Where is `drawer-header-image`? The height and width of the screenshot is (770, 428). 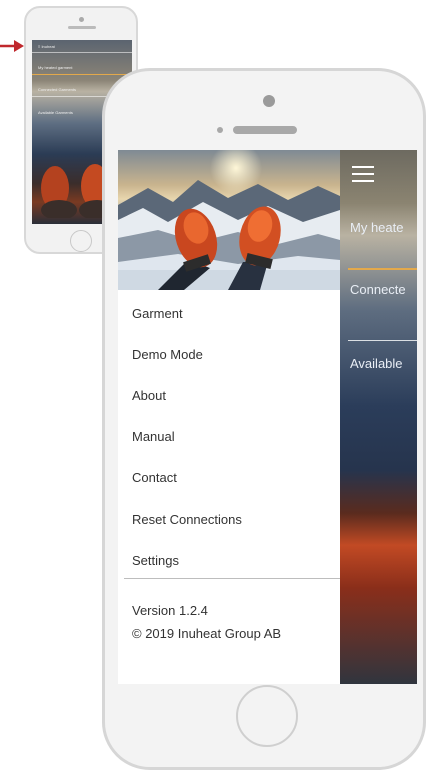
drawer-header-image is located at coordinates (229, 220).